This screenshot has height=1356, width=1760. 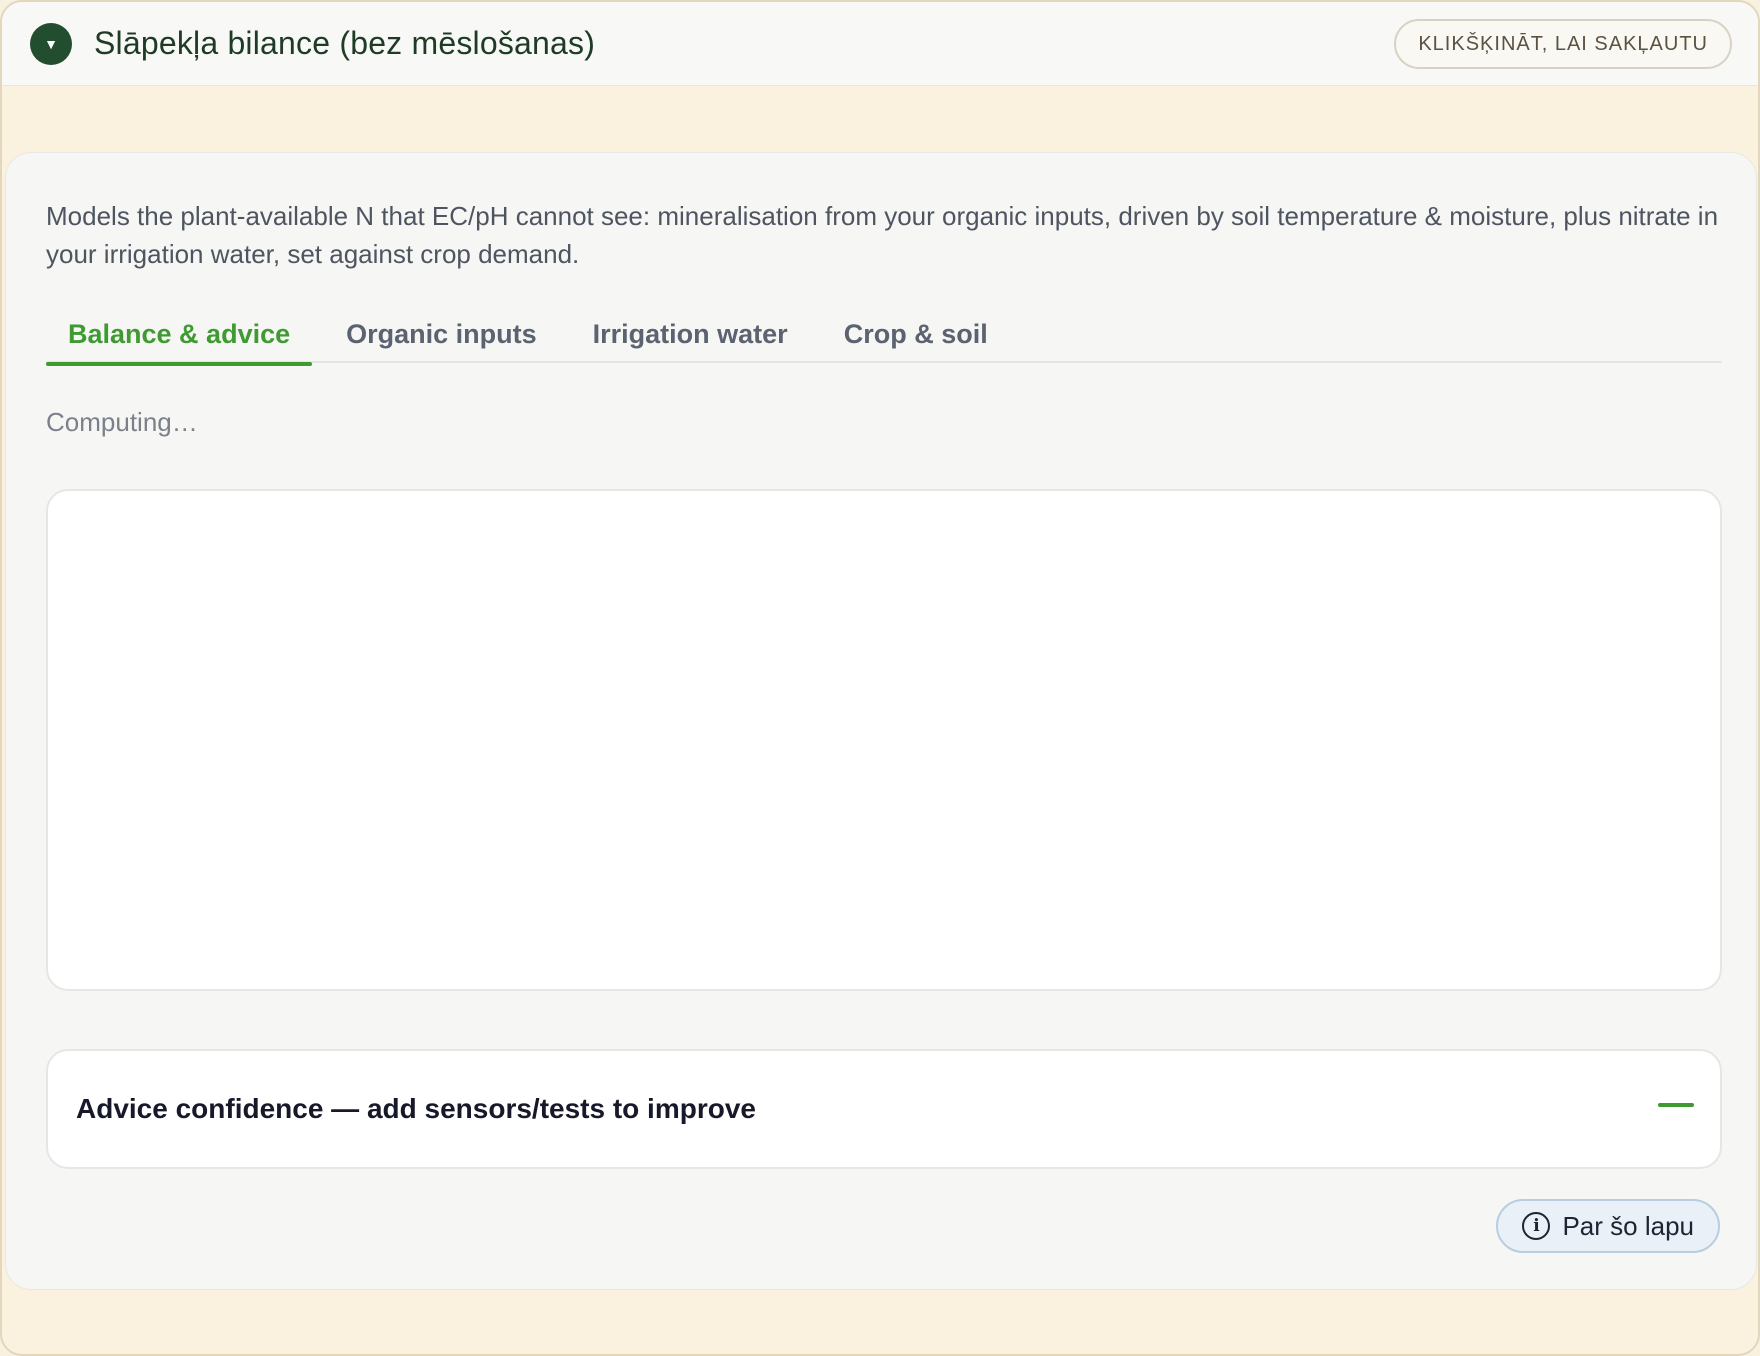 What do you see at coordinates (51, 43) in the screenshot?
I see `expand-toggle-icon: ▼` at bounding box center [51, 43].